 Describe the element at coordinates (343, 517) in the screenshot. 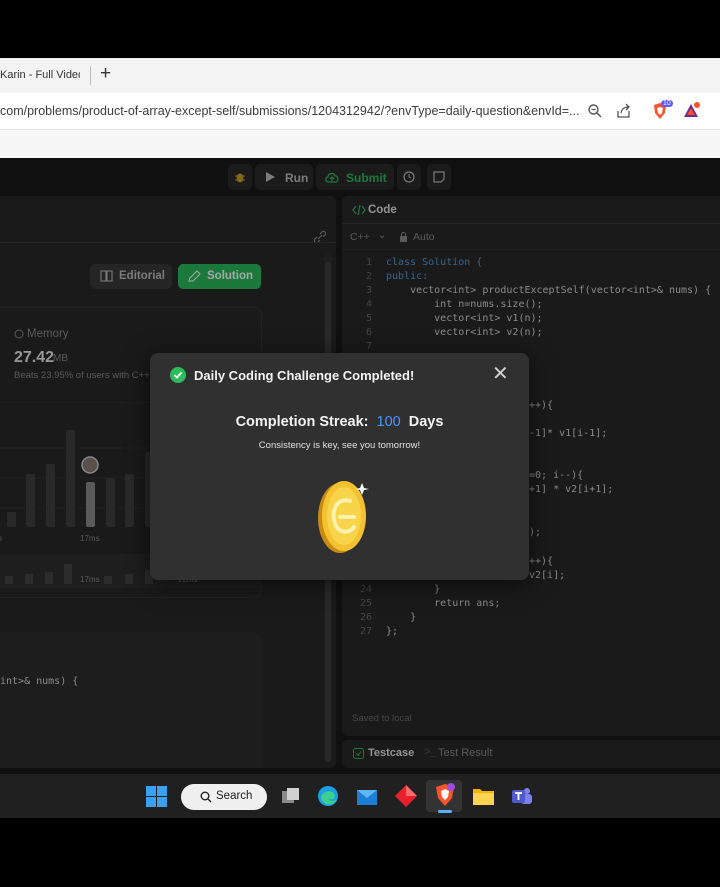

I see `gold-coin-icon` at that location.